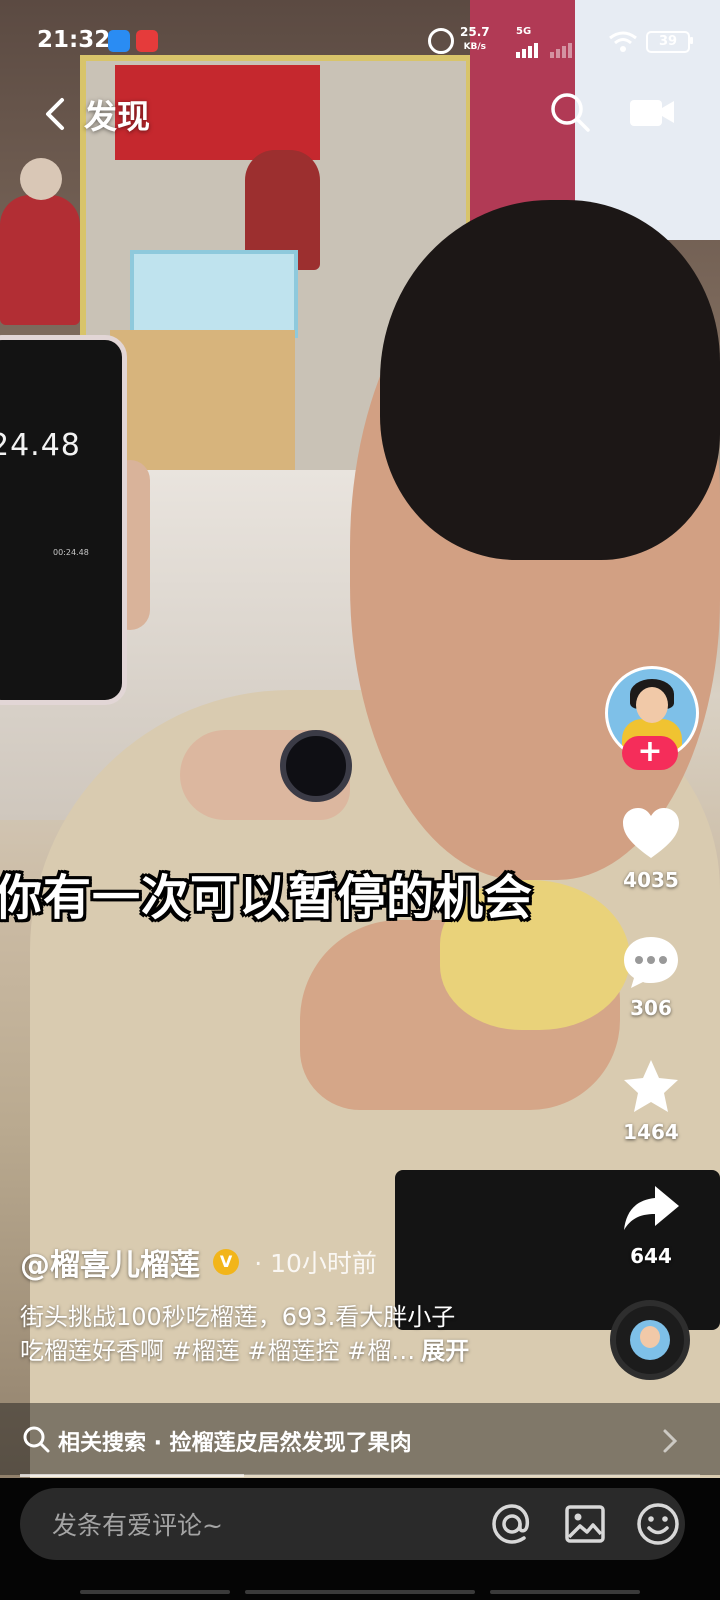 This screenshot has width=720, height=1600. I want to click on follow-button: +, so click(650, 753).